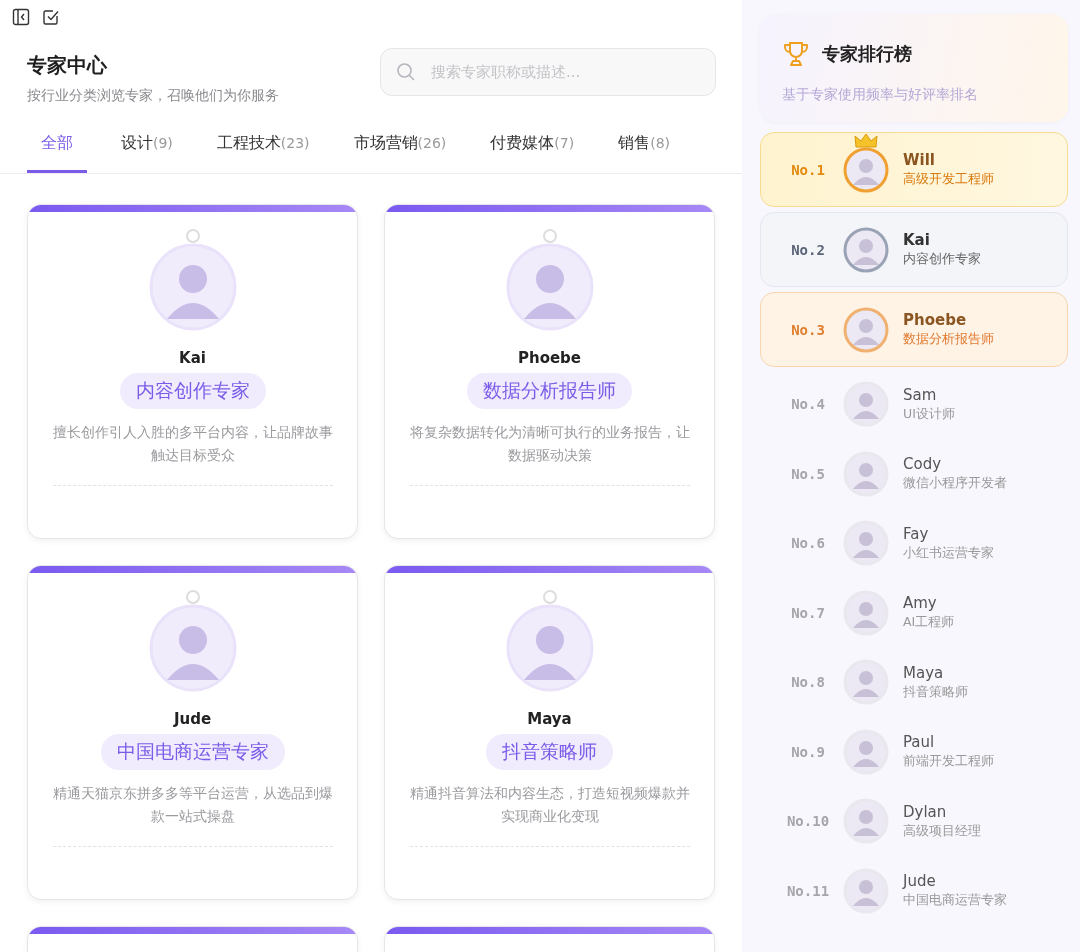 This screenshot has width=1080, height=952. I want to click on leaderboard-item: No.5 Cody 微信小程序开发者, so click(914, 473).